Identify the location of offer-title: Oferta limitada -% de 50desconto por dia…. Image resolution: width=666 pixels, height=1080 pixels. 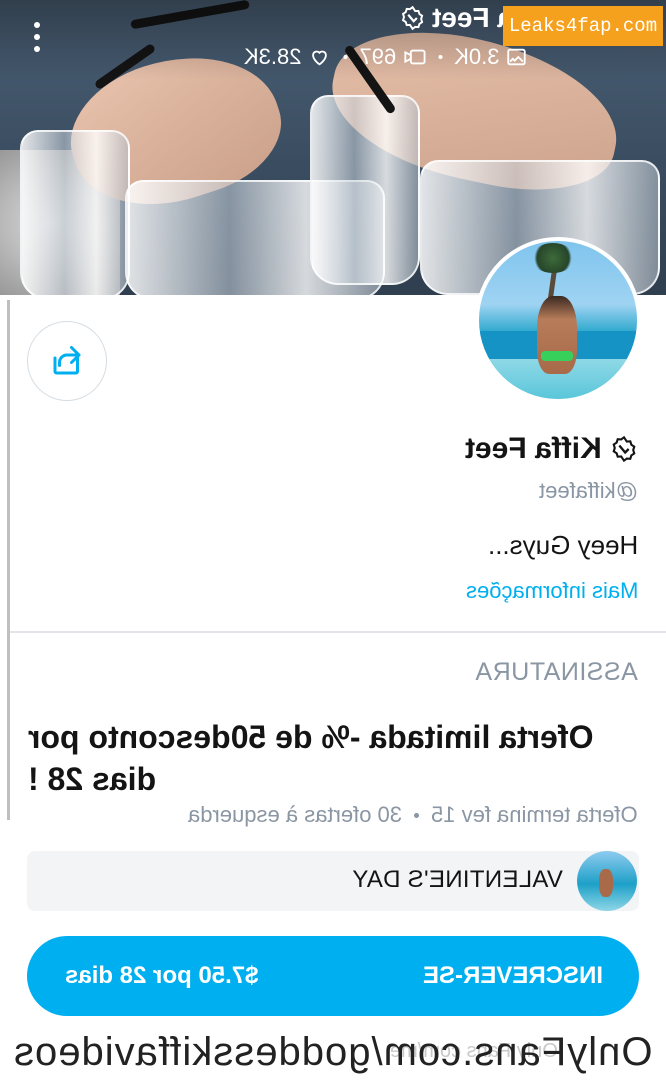
(333, 758).